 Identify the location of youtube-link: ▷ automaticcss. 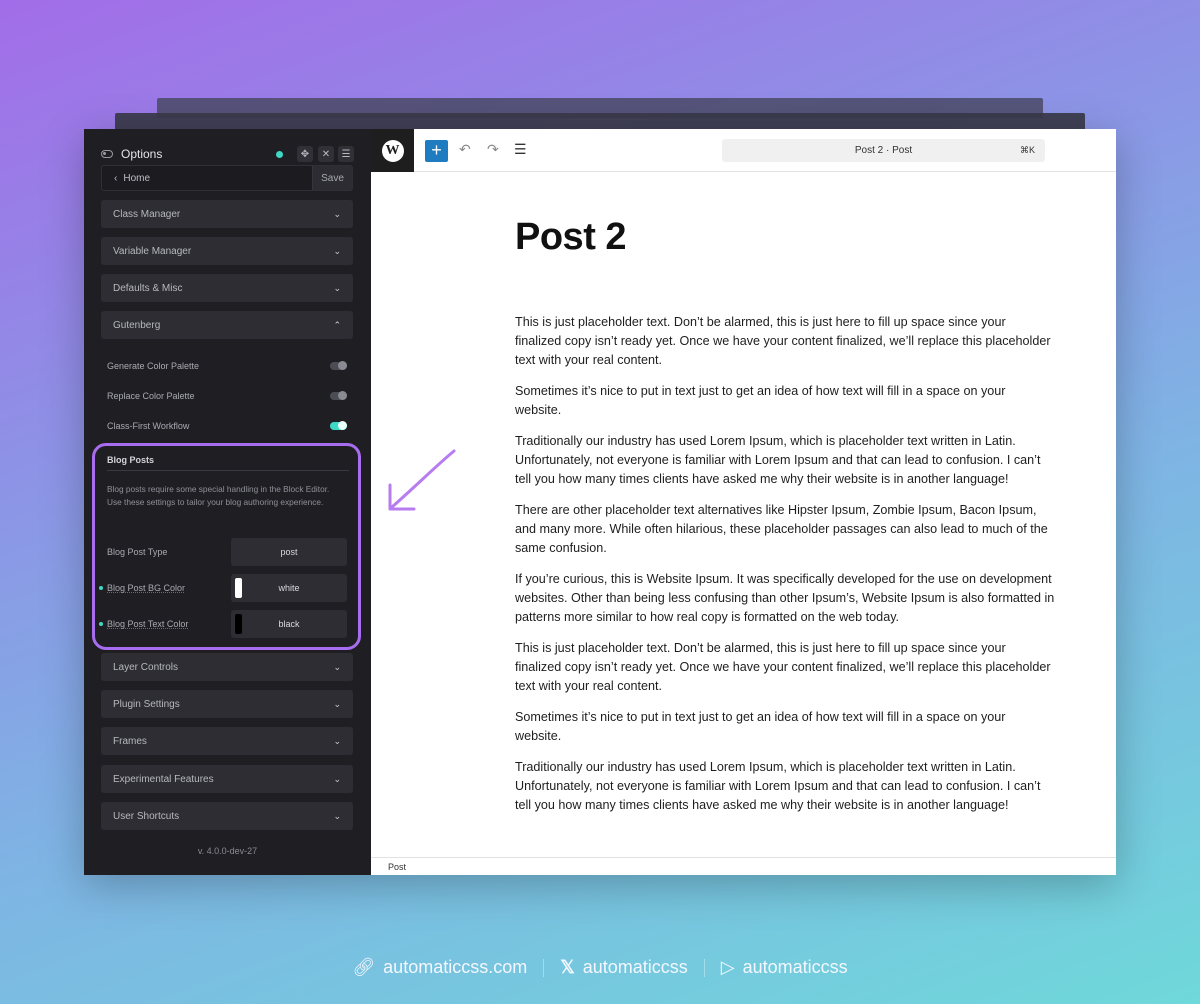
(784, 967).